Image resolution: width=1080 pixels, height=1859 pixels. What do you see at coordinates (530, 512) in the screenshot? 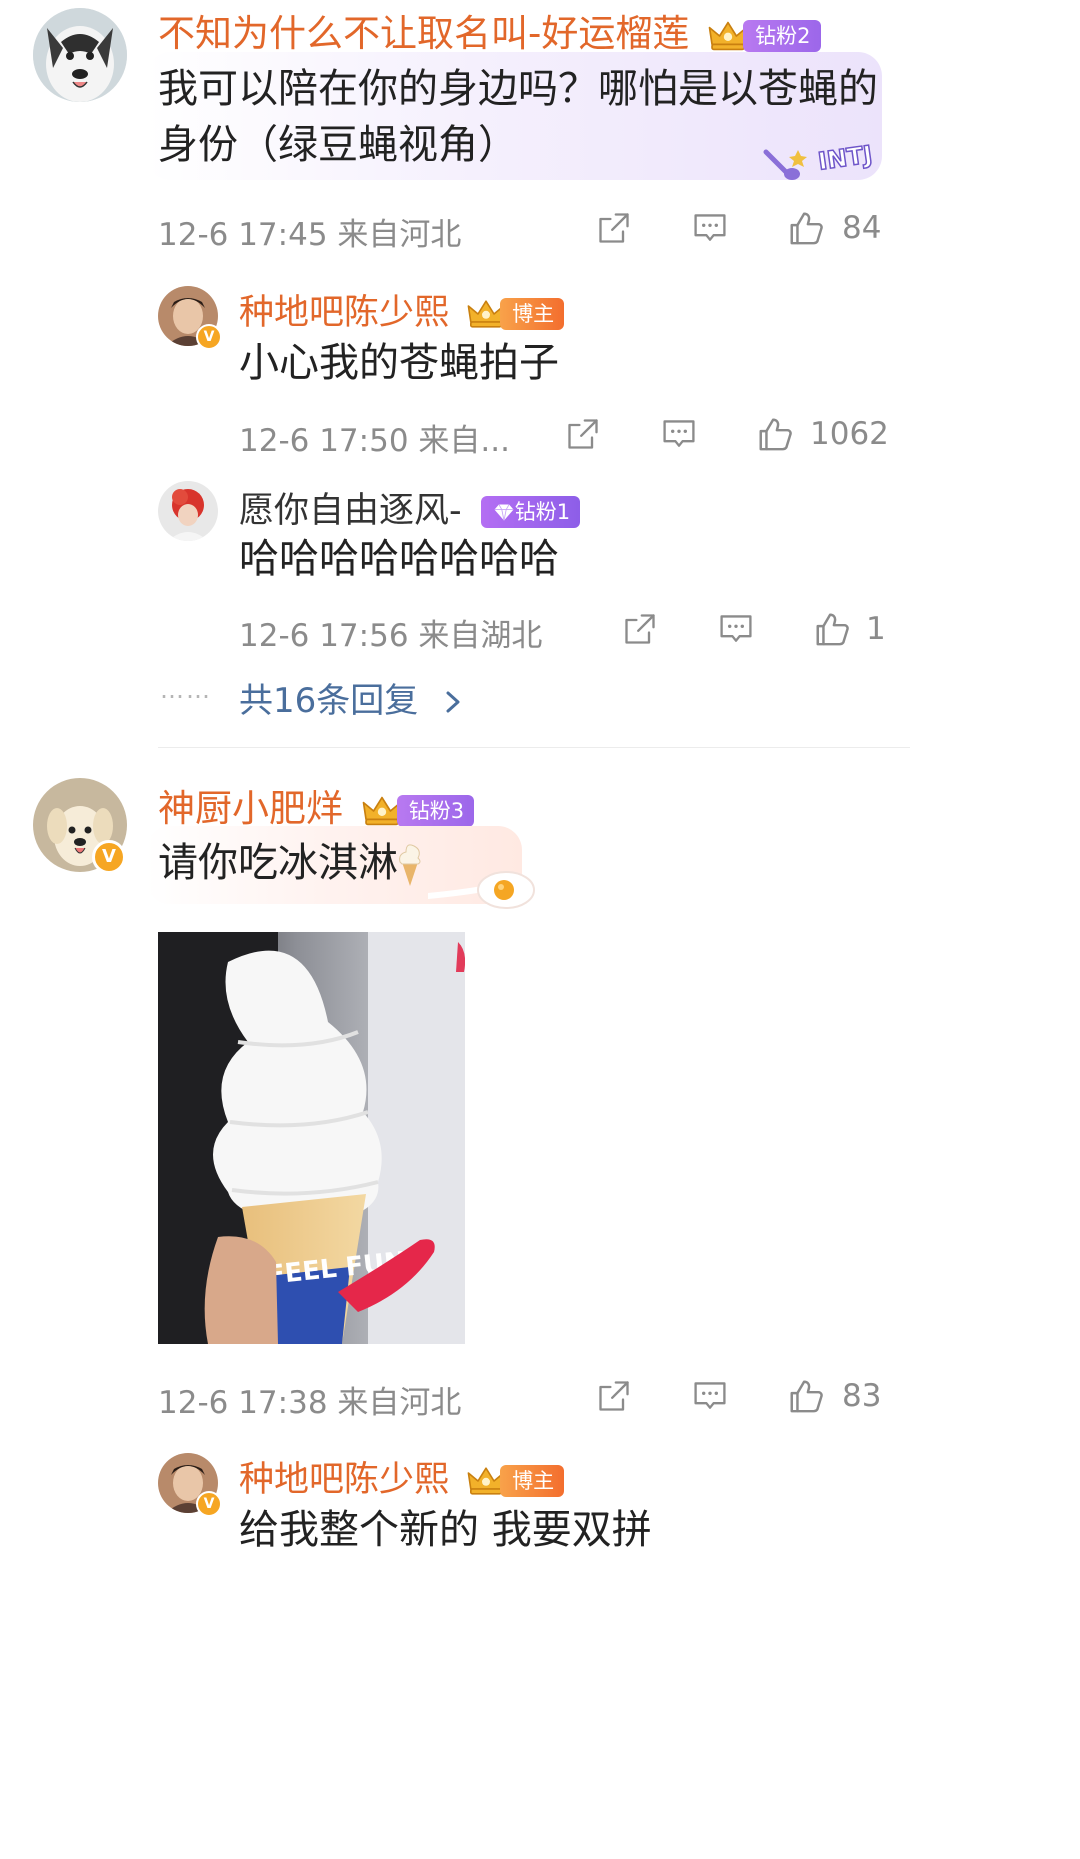
I see `fan-badge: 钻粉1` at bounding box center [530, 512].